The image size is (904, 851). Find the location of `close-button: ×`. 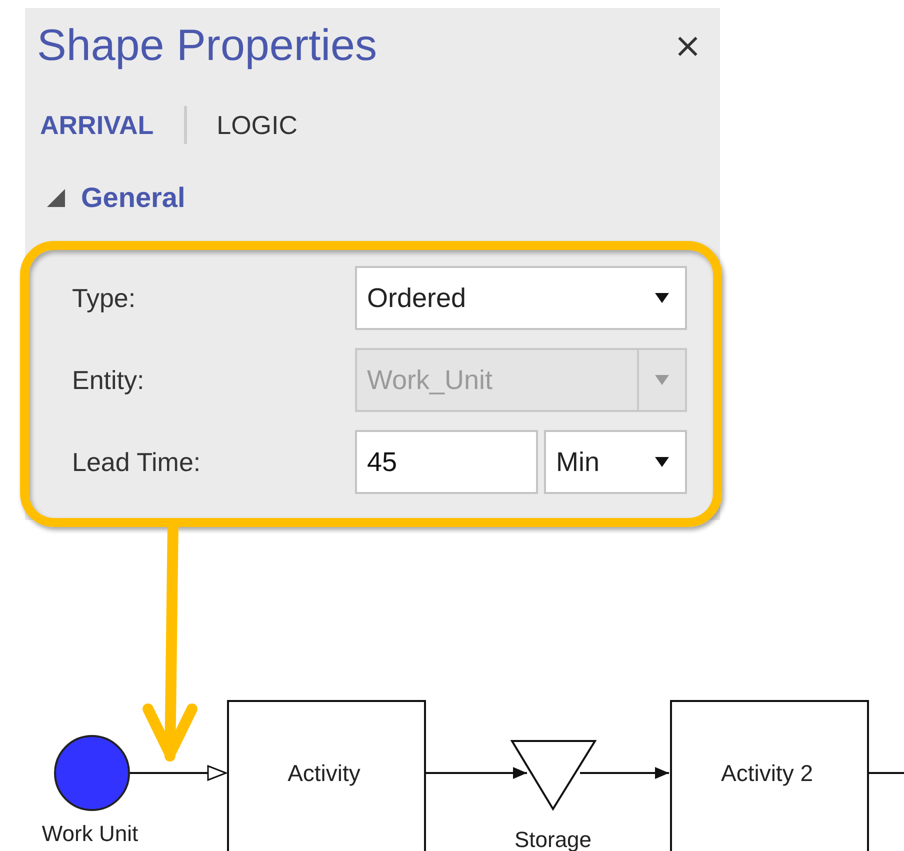

close-button: × is located at coordinates (688, 46).